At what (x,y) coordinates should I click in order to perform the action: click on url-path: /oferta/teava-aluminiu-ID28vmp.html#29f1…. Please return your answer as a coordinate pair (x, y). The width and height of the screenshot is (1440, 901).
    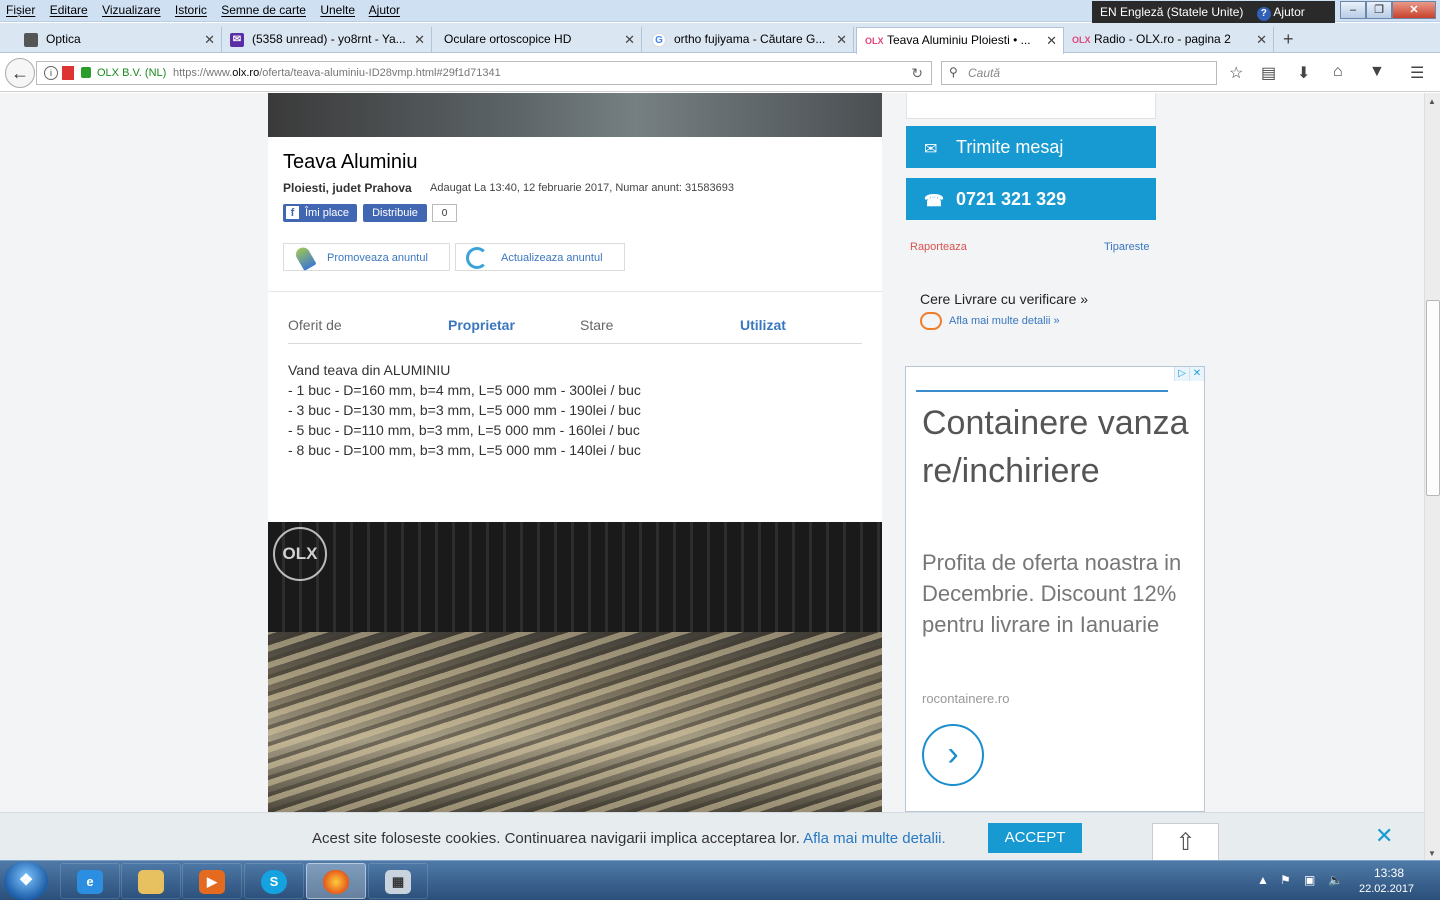
    Looking at the image, I should click on (380, 73).